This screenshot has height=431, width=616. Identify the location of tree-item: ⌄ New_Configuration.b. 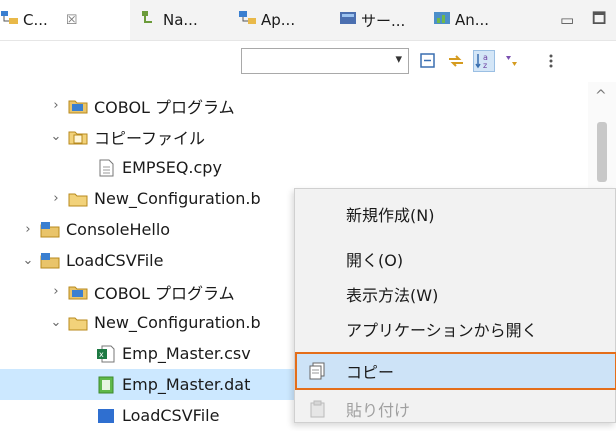
(130, 322).